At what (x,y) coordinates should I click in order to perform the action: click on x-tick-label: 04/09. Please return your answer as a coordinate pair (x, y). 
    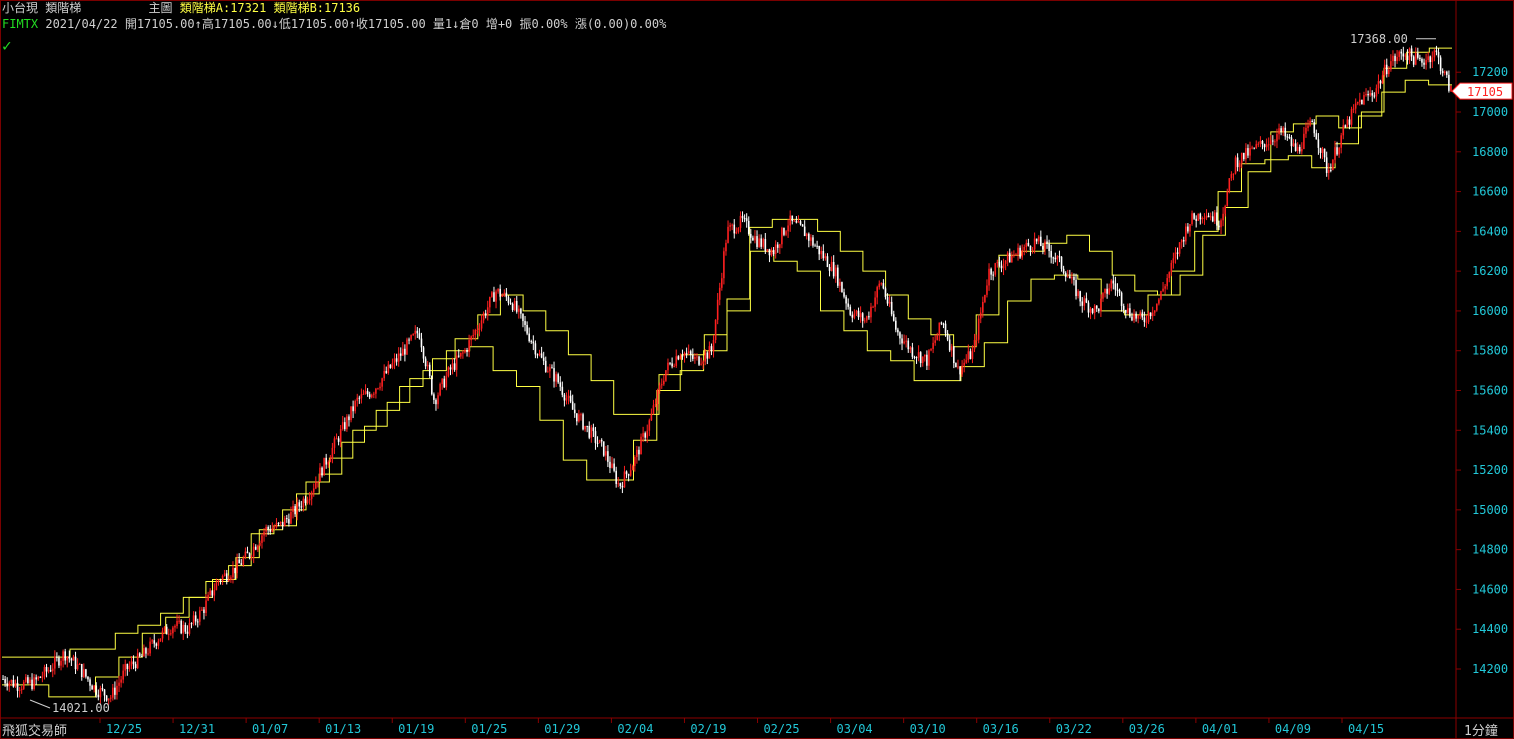
    Looking at the image, I should click on (1293, 729).